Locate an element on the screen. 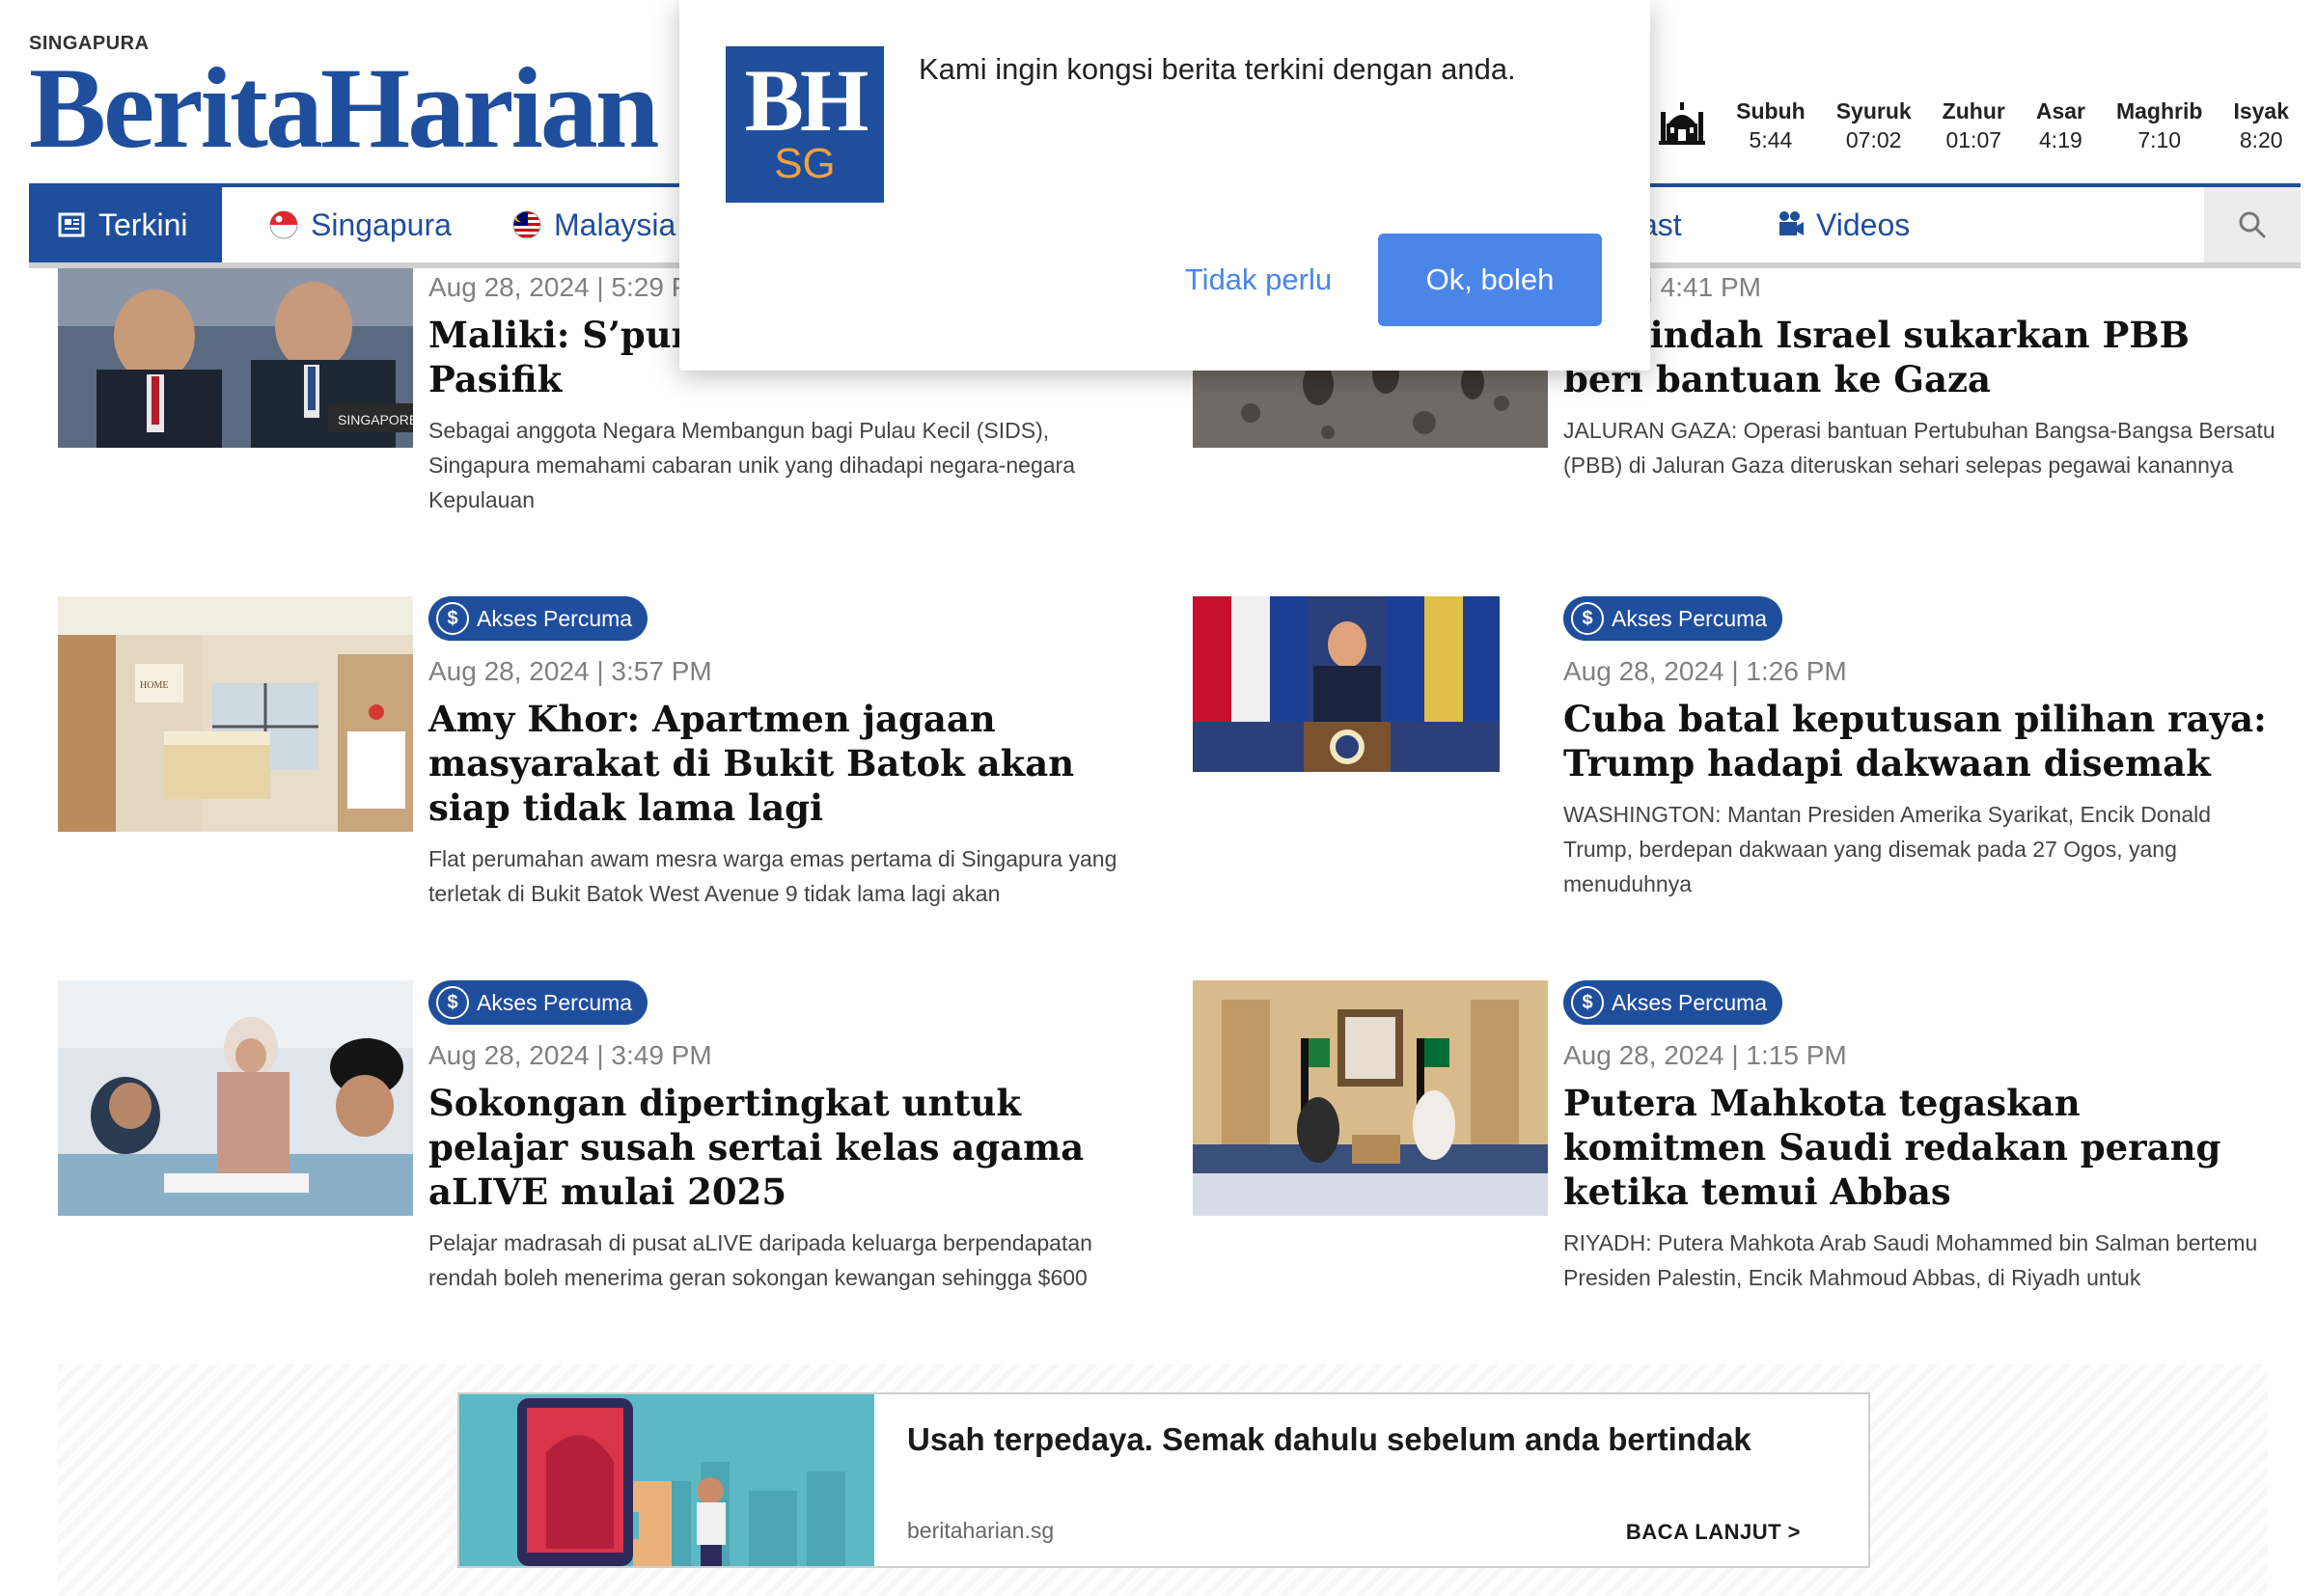 The width and height of the screenshot is (2316, 1596). article-time: Aug 28, 2024 | 1:26 PM is located at coordinates (1705, 671).